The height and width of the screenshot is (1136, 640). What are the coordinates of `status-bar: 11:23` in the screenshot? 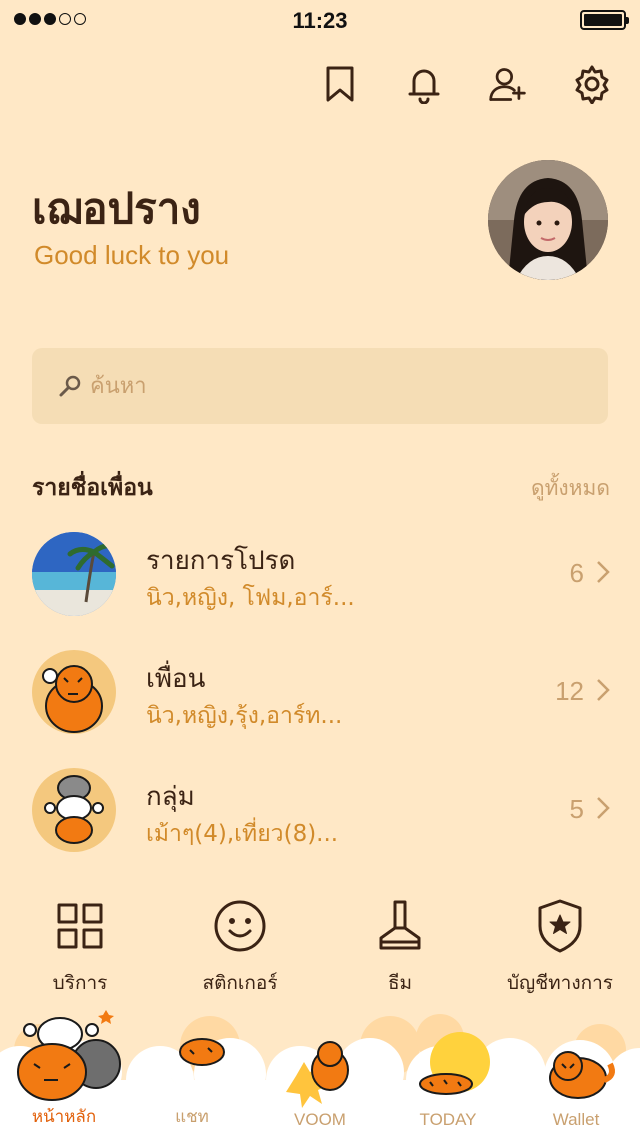 It's located at (320, 20).